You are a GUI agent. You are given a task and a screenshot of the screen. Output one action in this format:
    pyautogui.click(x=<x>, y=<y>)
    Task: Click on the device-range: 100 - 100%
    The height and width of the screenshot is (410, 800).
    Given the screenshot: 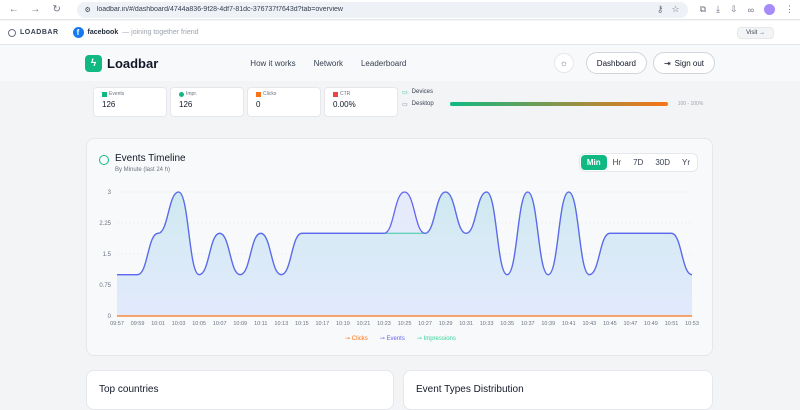 What is the action you would take?
    pyautogui.click(x=690, y=104)
    